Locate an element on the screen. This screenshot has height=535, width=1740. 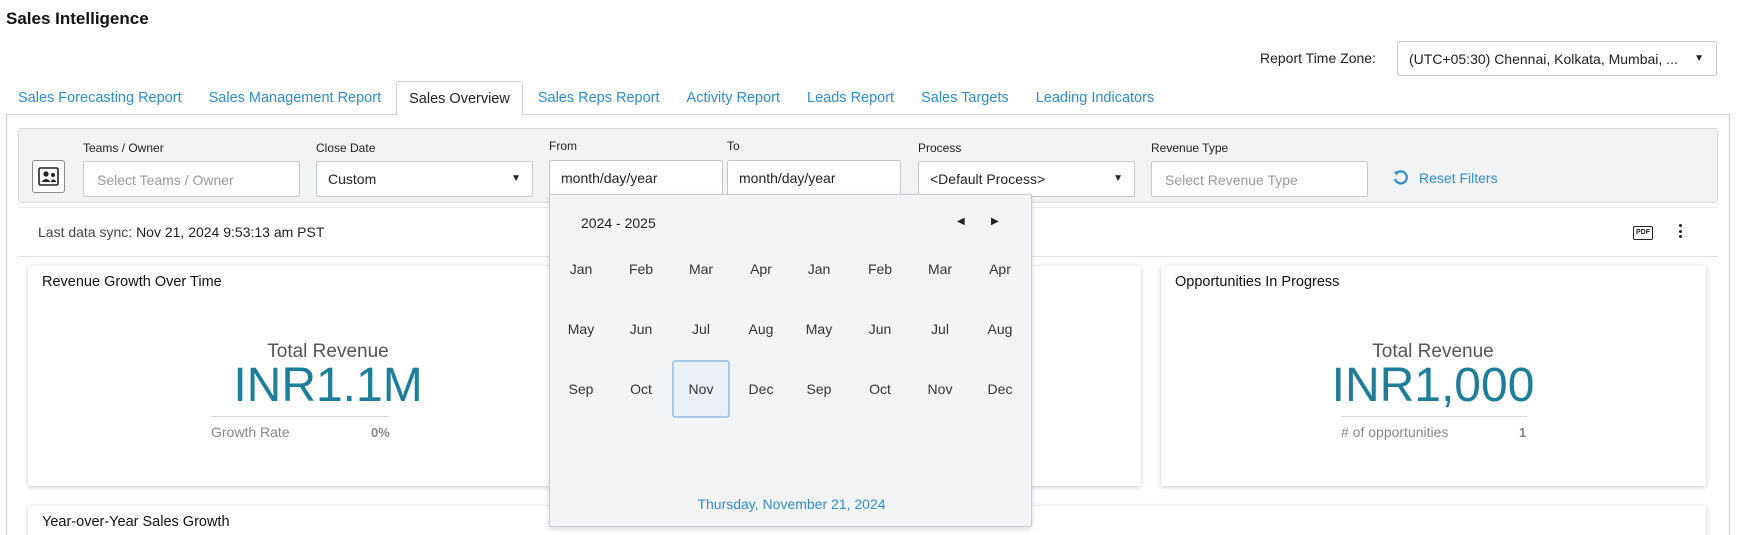
user-group-icon is located at coordinates (48, 176).